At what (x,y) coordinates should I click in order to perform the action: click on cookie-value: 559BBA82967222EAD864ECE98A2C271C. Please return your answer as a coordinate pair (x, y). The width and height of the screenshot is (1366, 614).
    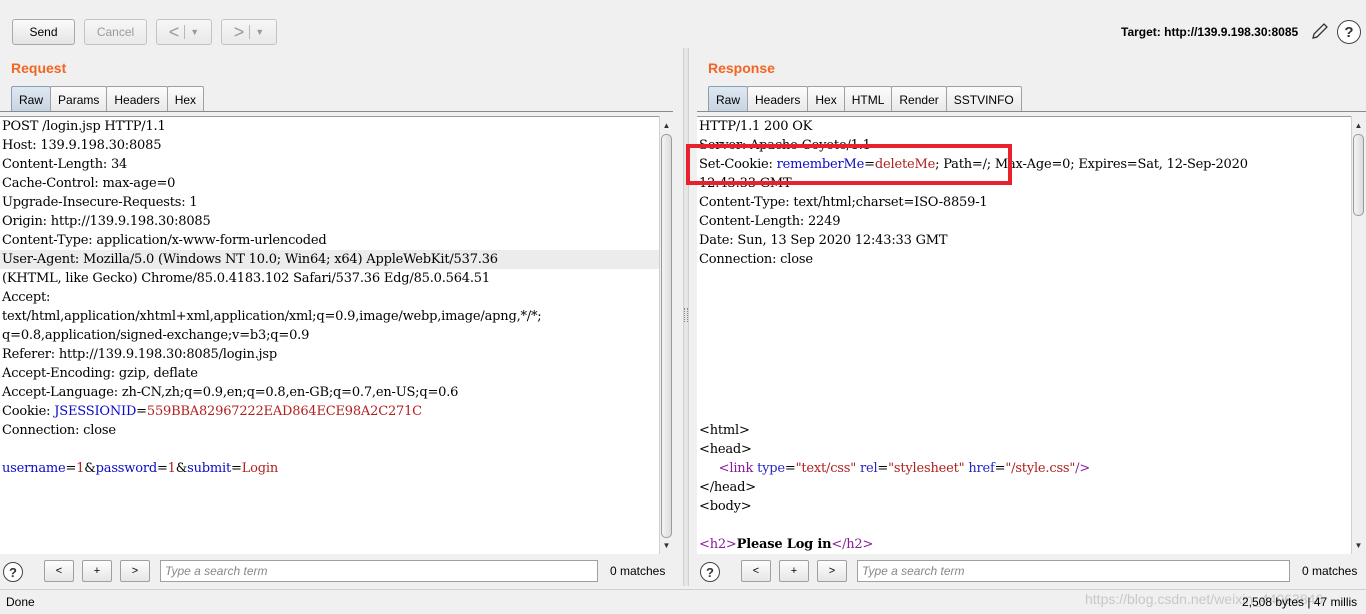
    Looking at the image, I should click on (284, 411).